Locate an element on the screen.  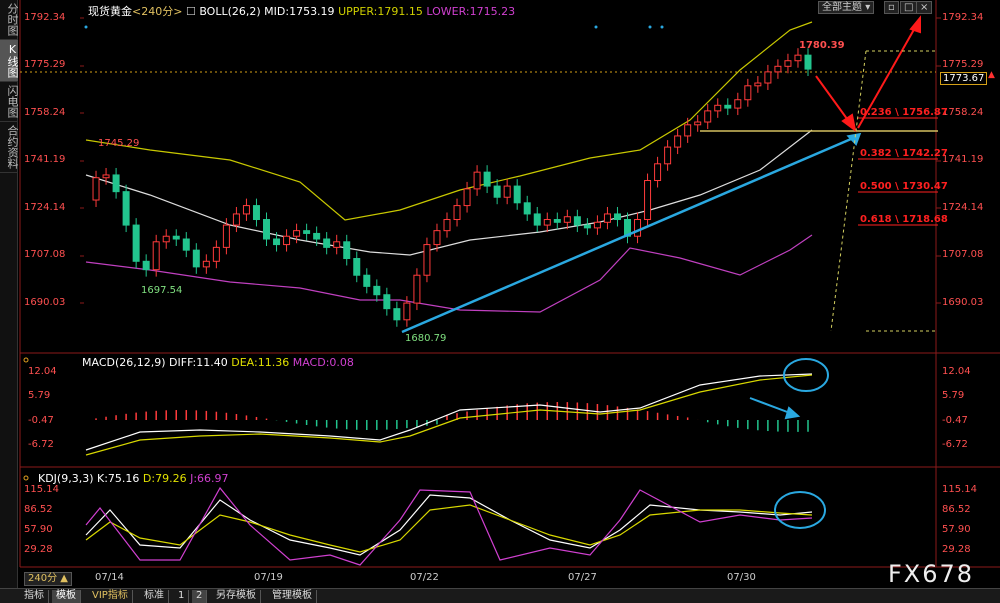
current-price-tag: 1773.67 is located at coordinates (964, 78).